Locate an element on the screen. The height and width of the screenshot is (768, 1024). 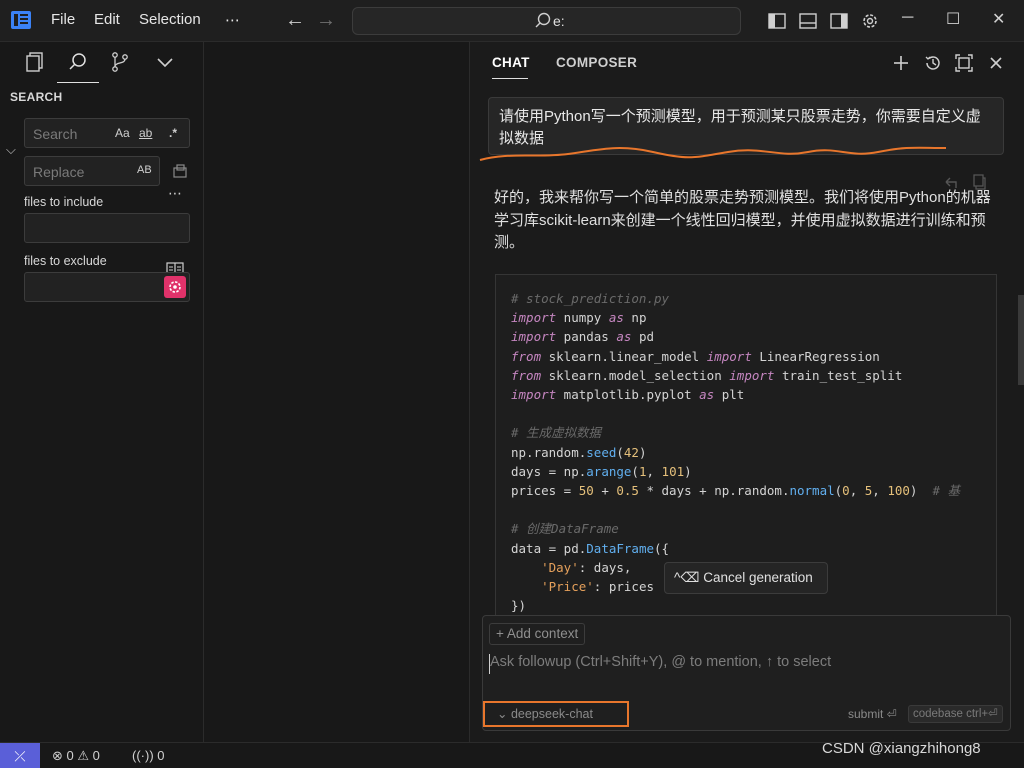
submit-button: submit ⏎ is located at coordinates (872, 714).